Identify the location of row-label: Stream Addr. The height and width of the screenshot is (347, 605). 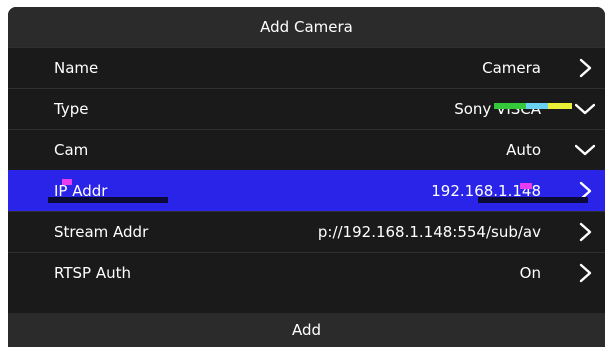
(101, 232).